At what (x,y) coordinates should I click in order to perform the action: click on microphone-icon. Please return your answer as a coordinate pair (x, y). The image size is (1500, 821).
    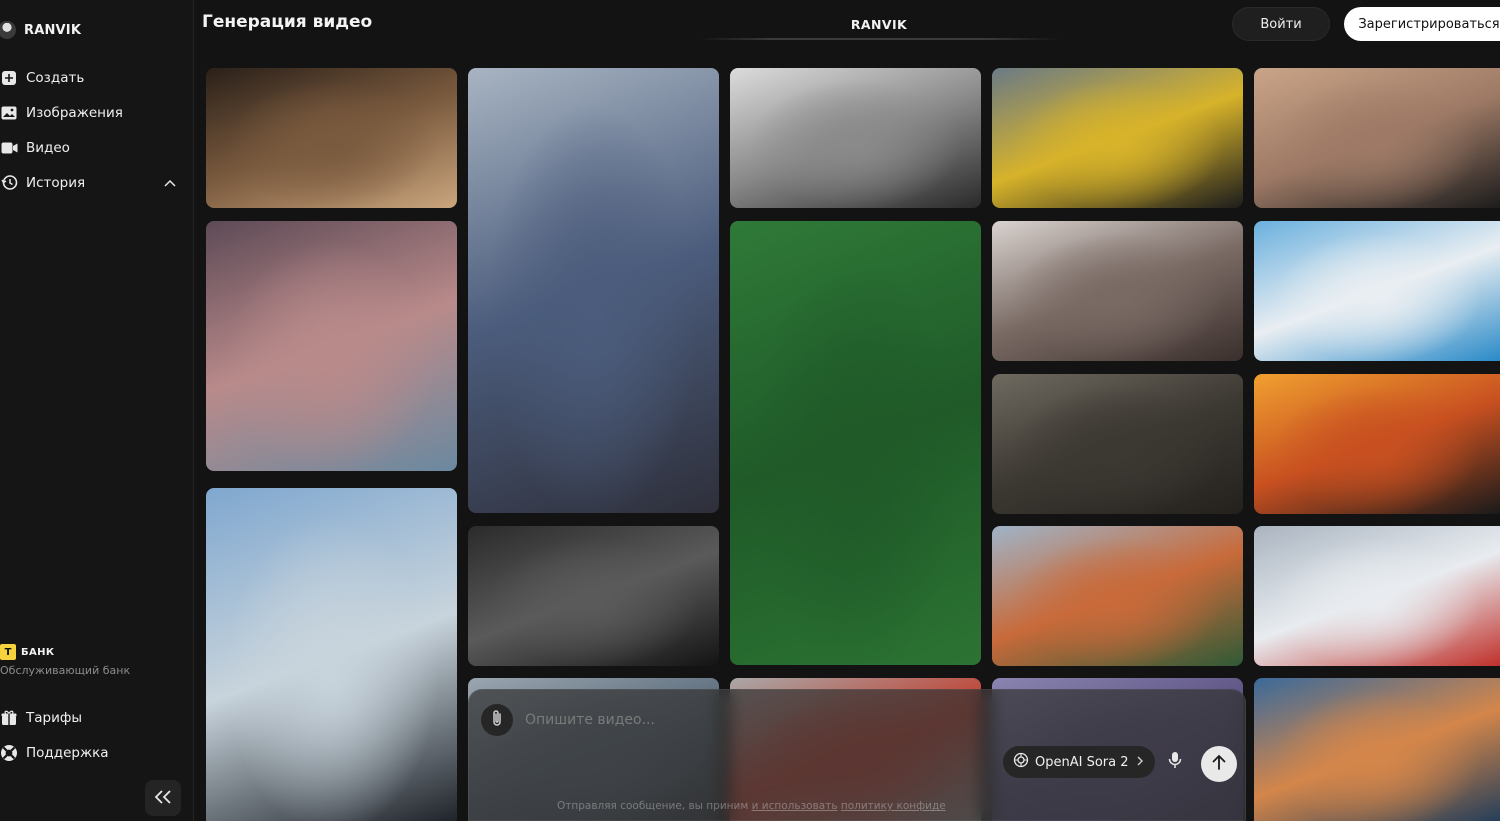
    Looking at the image, I should click on (1175, 762).